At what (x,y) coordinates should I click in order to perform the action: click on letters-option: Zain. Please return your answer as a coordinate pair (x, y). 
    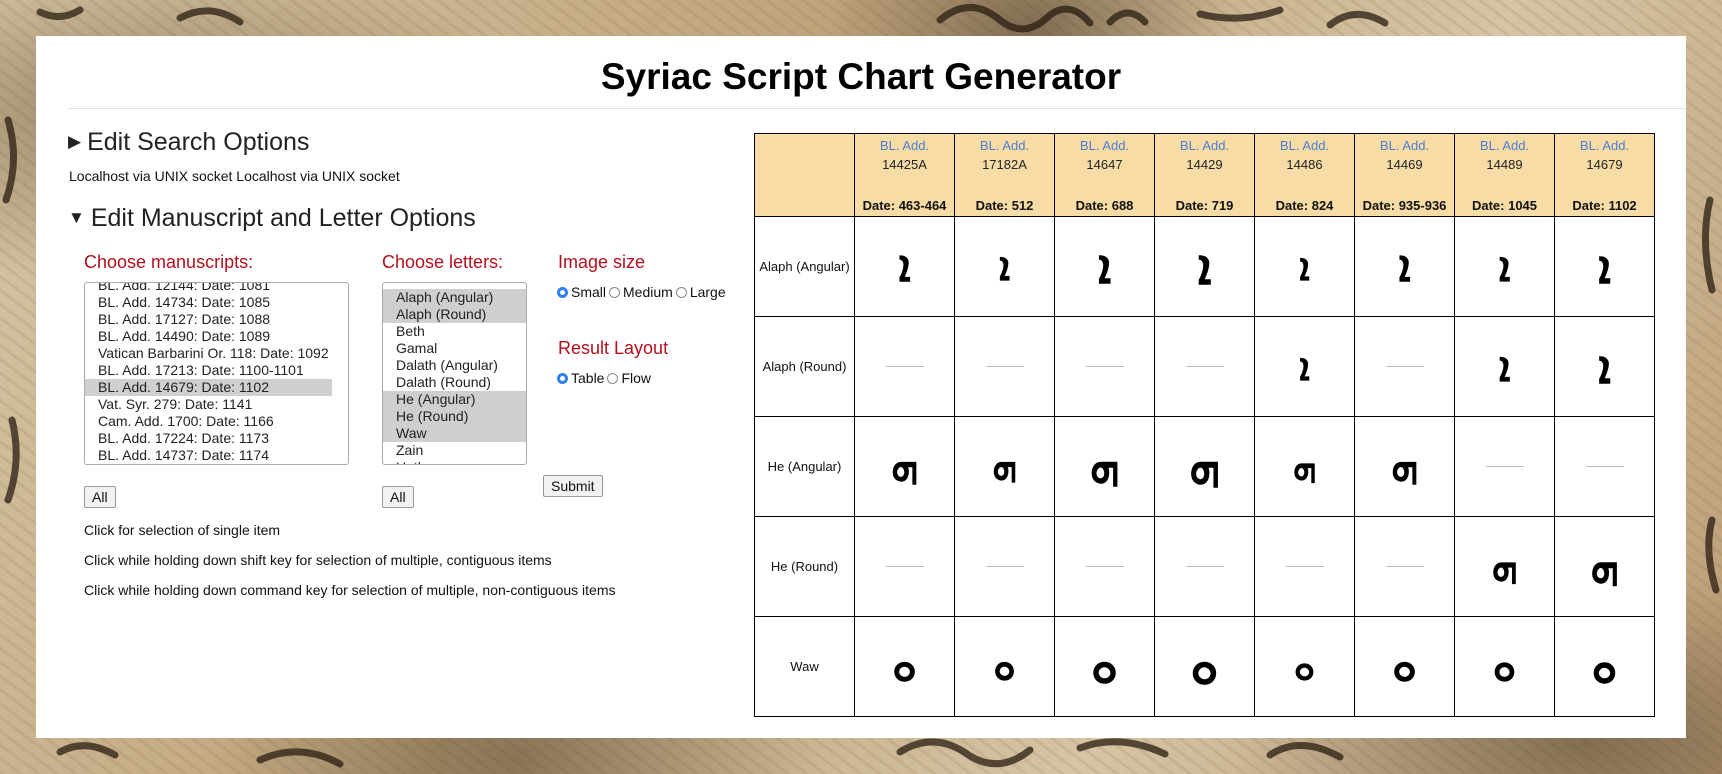
    Looking at the image, I should click on (454, 450).